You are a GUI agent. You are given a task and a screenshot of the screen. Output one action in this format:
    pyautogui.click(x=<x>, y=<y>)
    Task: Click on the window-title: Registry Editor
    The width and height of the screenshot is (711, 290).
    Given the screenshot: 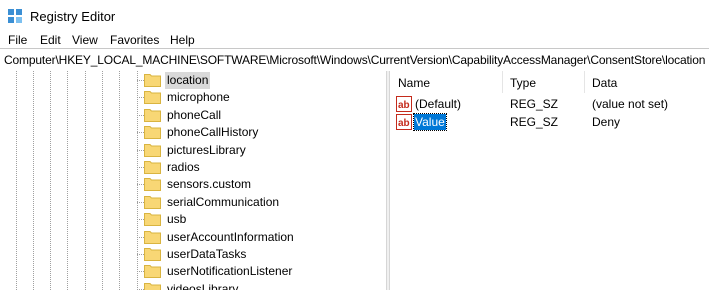 What is the action you would take?
    pyautogui.click(x=73, y=16)
    